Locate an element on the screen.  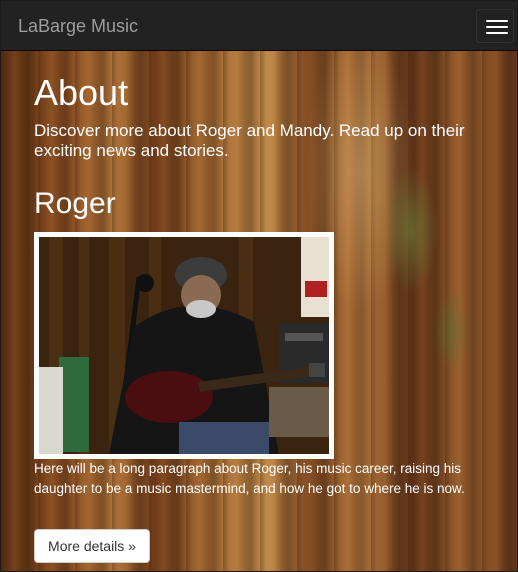
navbar: LaBarge Music is located at coordinates (259, 26).